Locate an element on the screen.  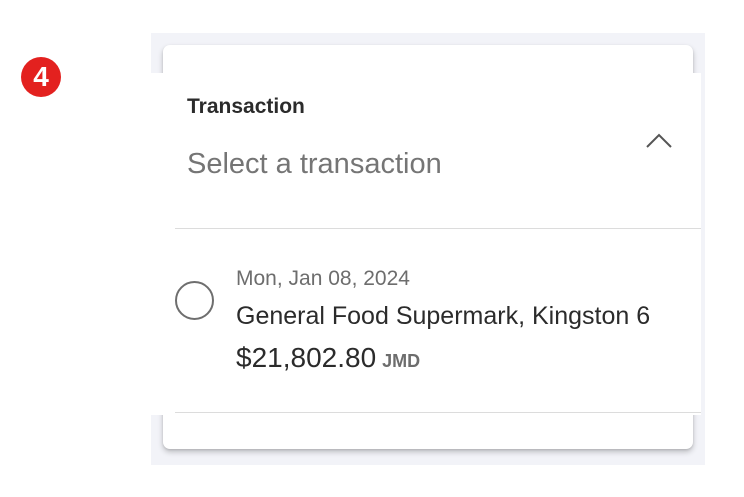
chevron-up-icon is located at coordinates (659, 140).